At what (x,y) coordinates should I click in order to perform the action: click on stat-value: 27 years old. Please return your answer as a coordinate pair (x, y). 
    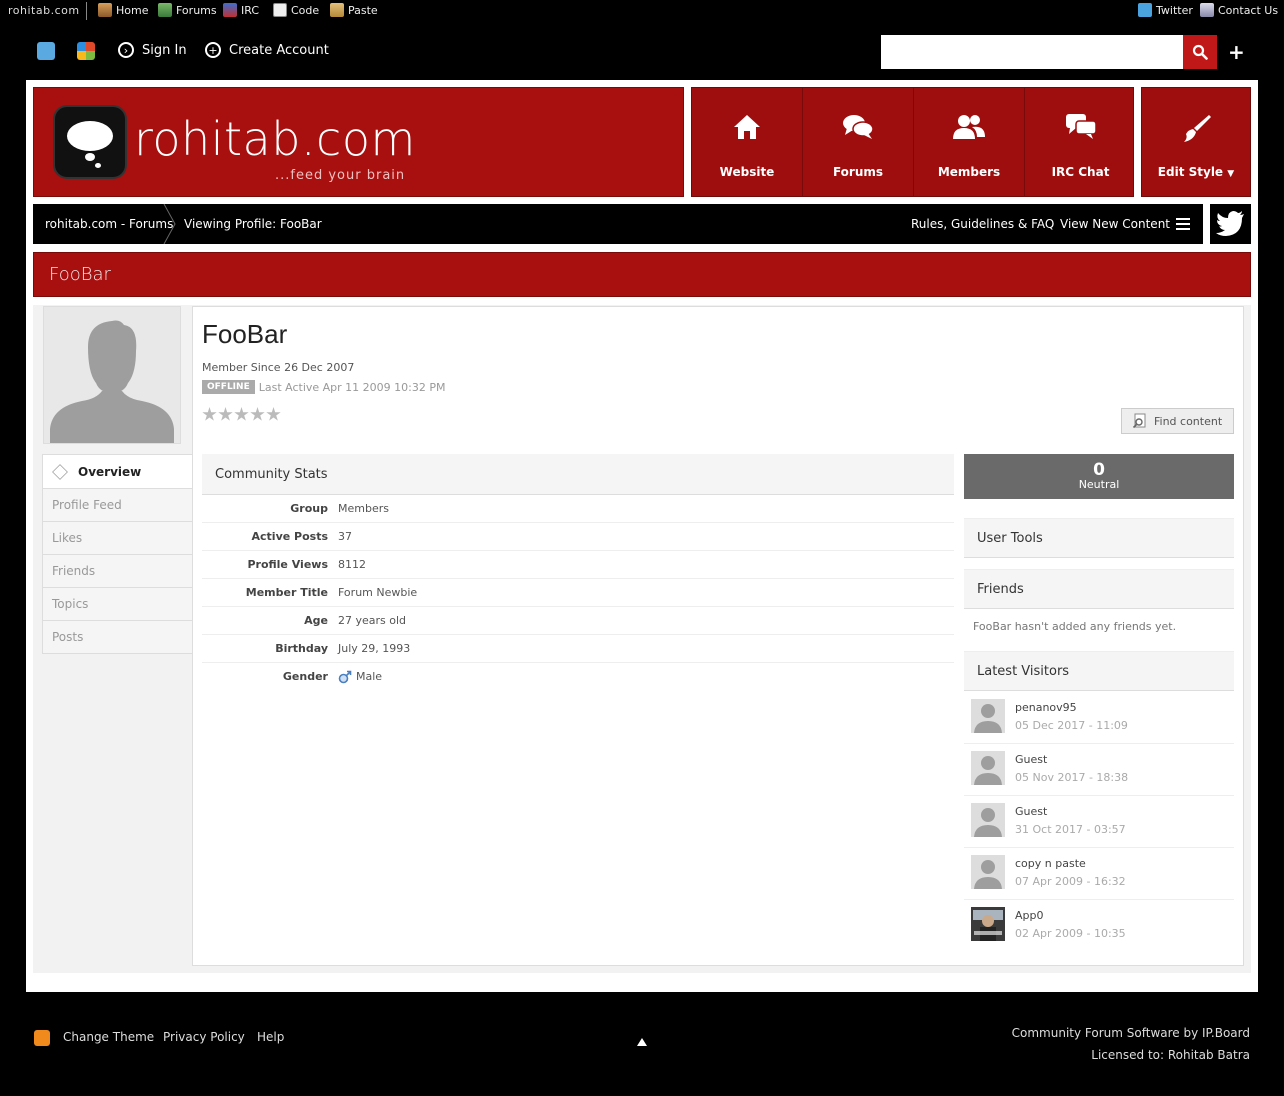
    Looking at the image, I should click on (372, 620).